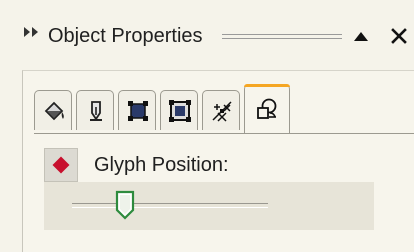 This screenshot has height=252, width=414. I want to click on tab-text, so click(267, 109).